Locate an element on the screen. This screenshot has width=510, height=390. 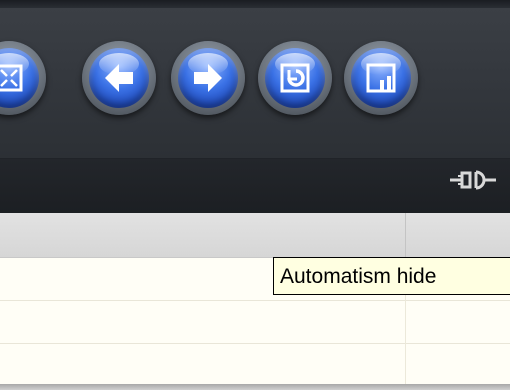
arrow-left-icon is located at coordinates (119, 78).